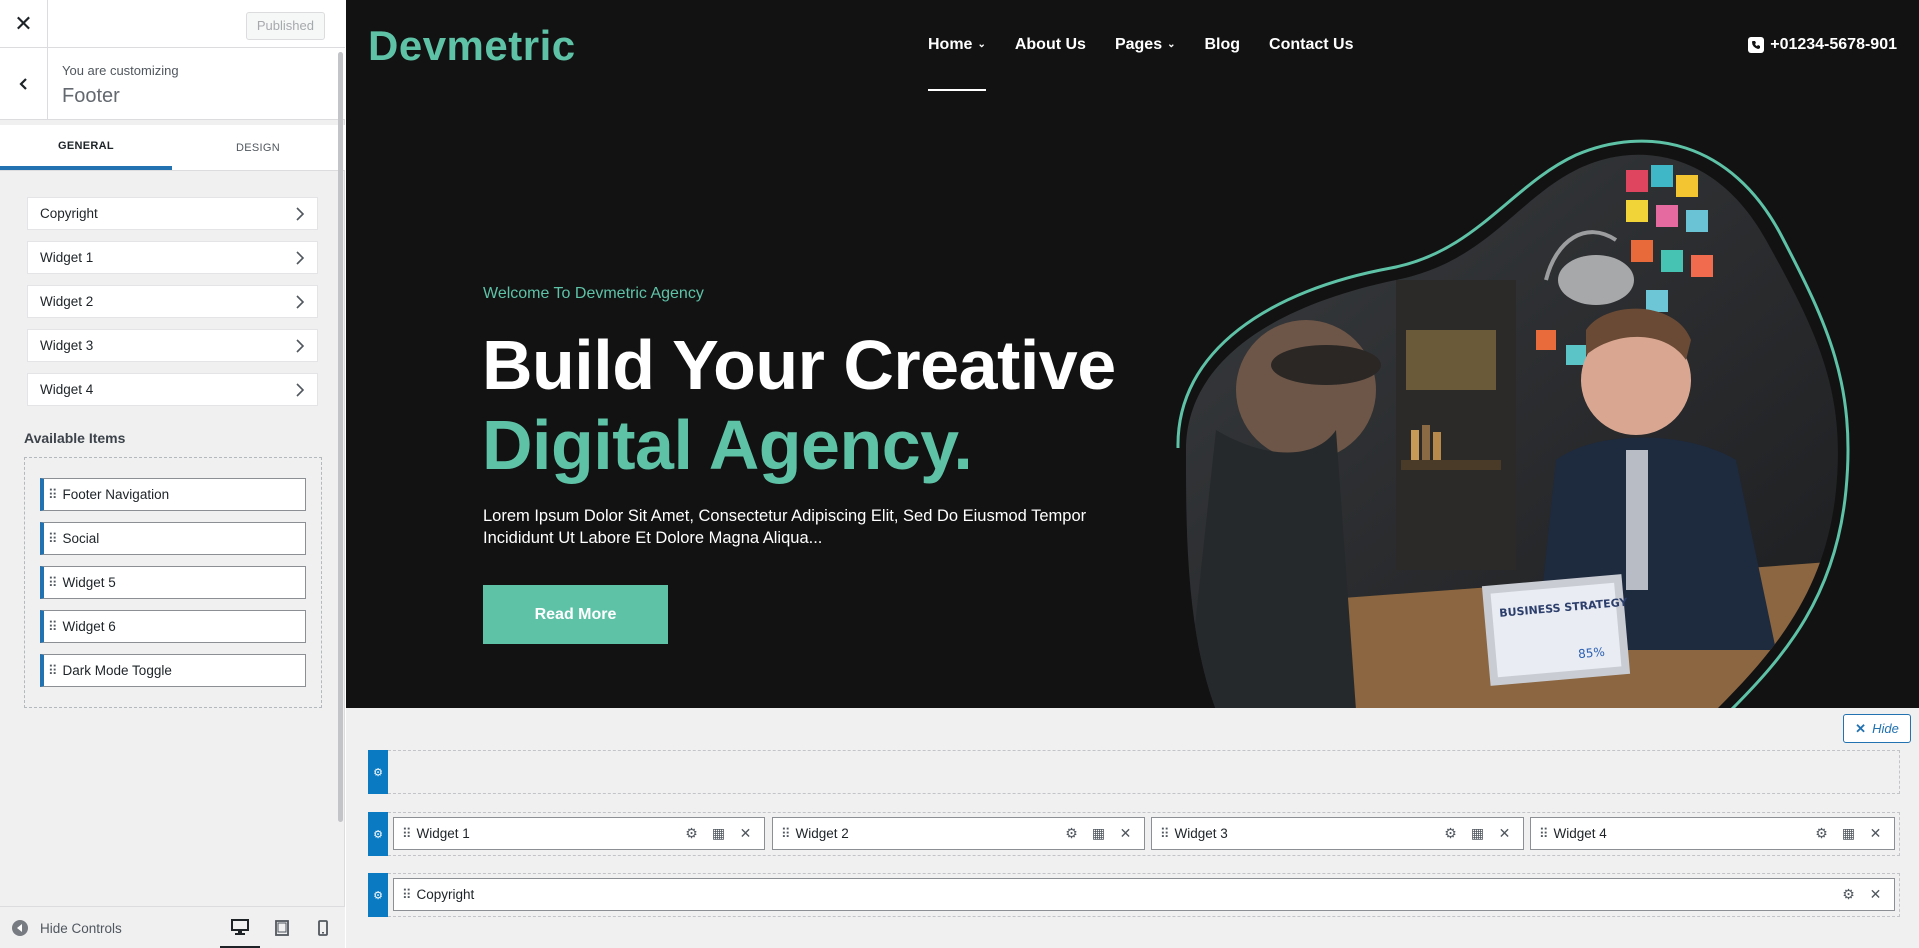 The image size is (1919, 948). I want to click on footer-row-bottom: ⚙ ⠿ Copyright ⚙ ✕, so click(1134, 895).